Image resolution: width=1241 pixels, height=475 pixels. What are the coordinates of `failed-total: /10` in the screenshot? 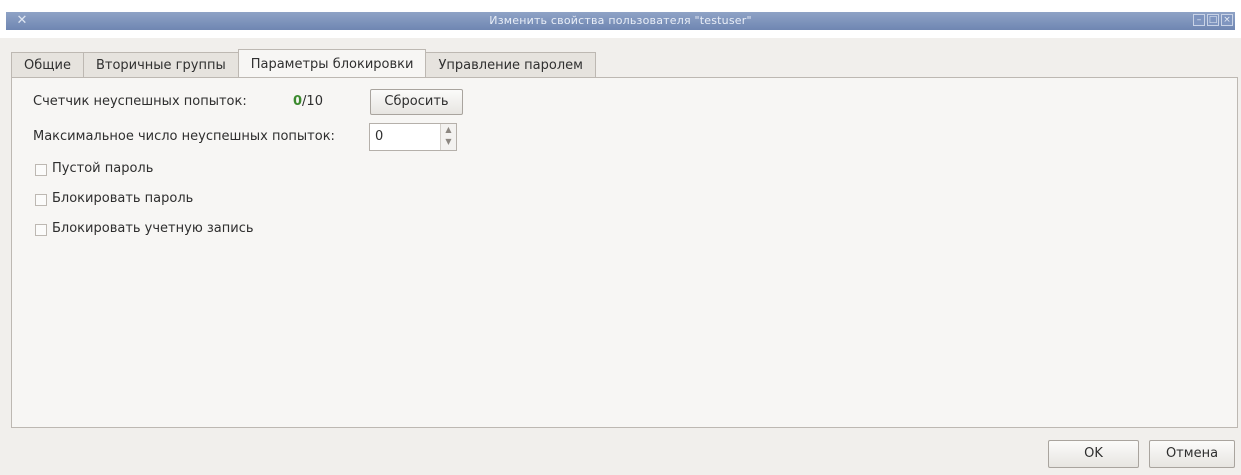 It's located at (312, 101).